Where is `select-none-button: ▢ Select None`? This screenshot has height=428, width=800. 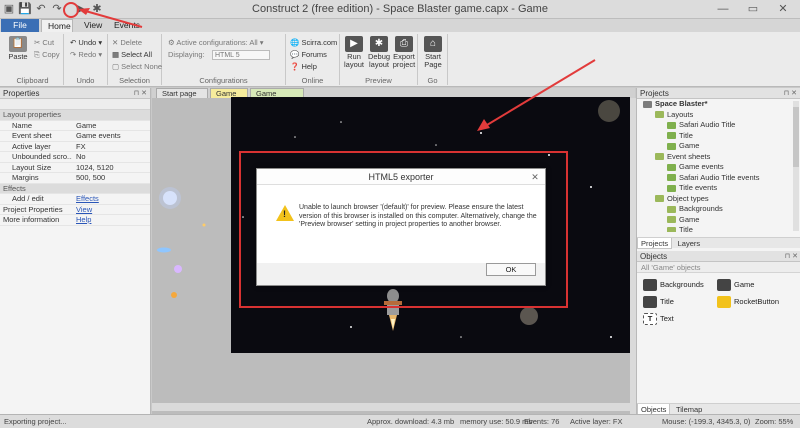
select-none-button: ▢ Select None is located at coordinates (137, 66).